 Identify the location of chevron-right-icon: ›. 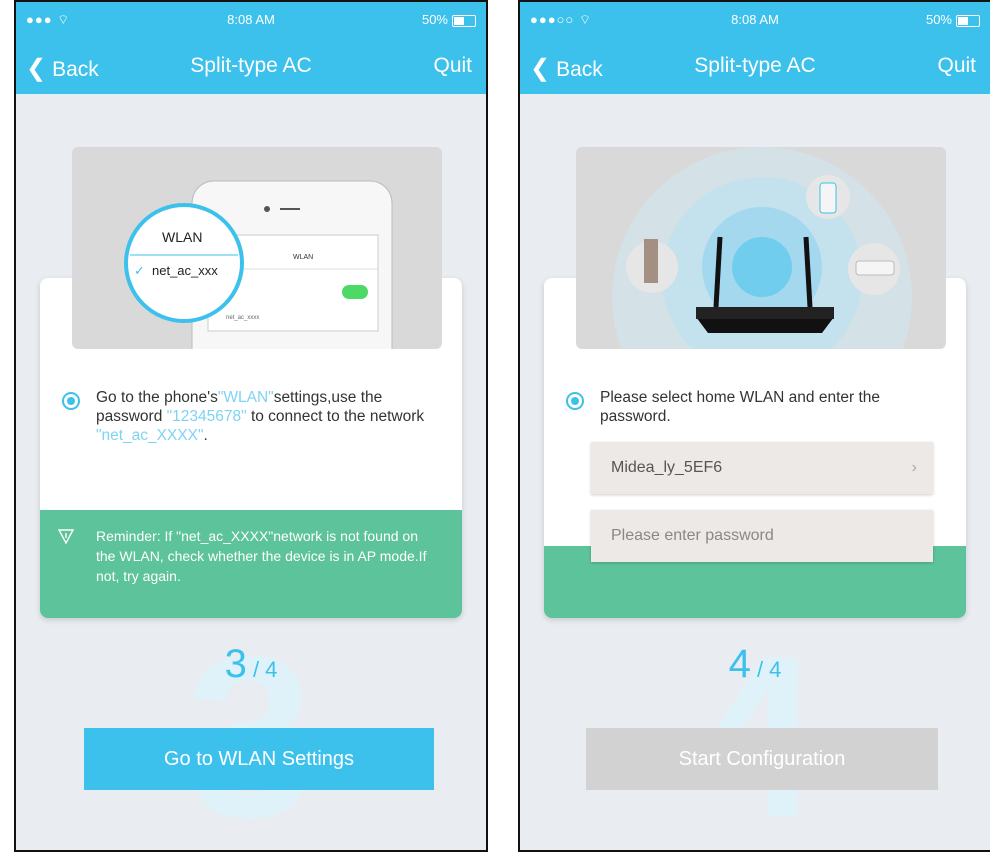
(914, 467).